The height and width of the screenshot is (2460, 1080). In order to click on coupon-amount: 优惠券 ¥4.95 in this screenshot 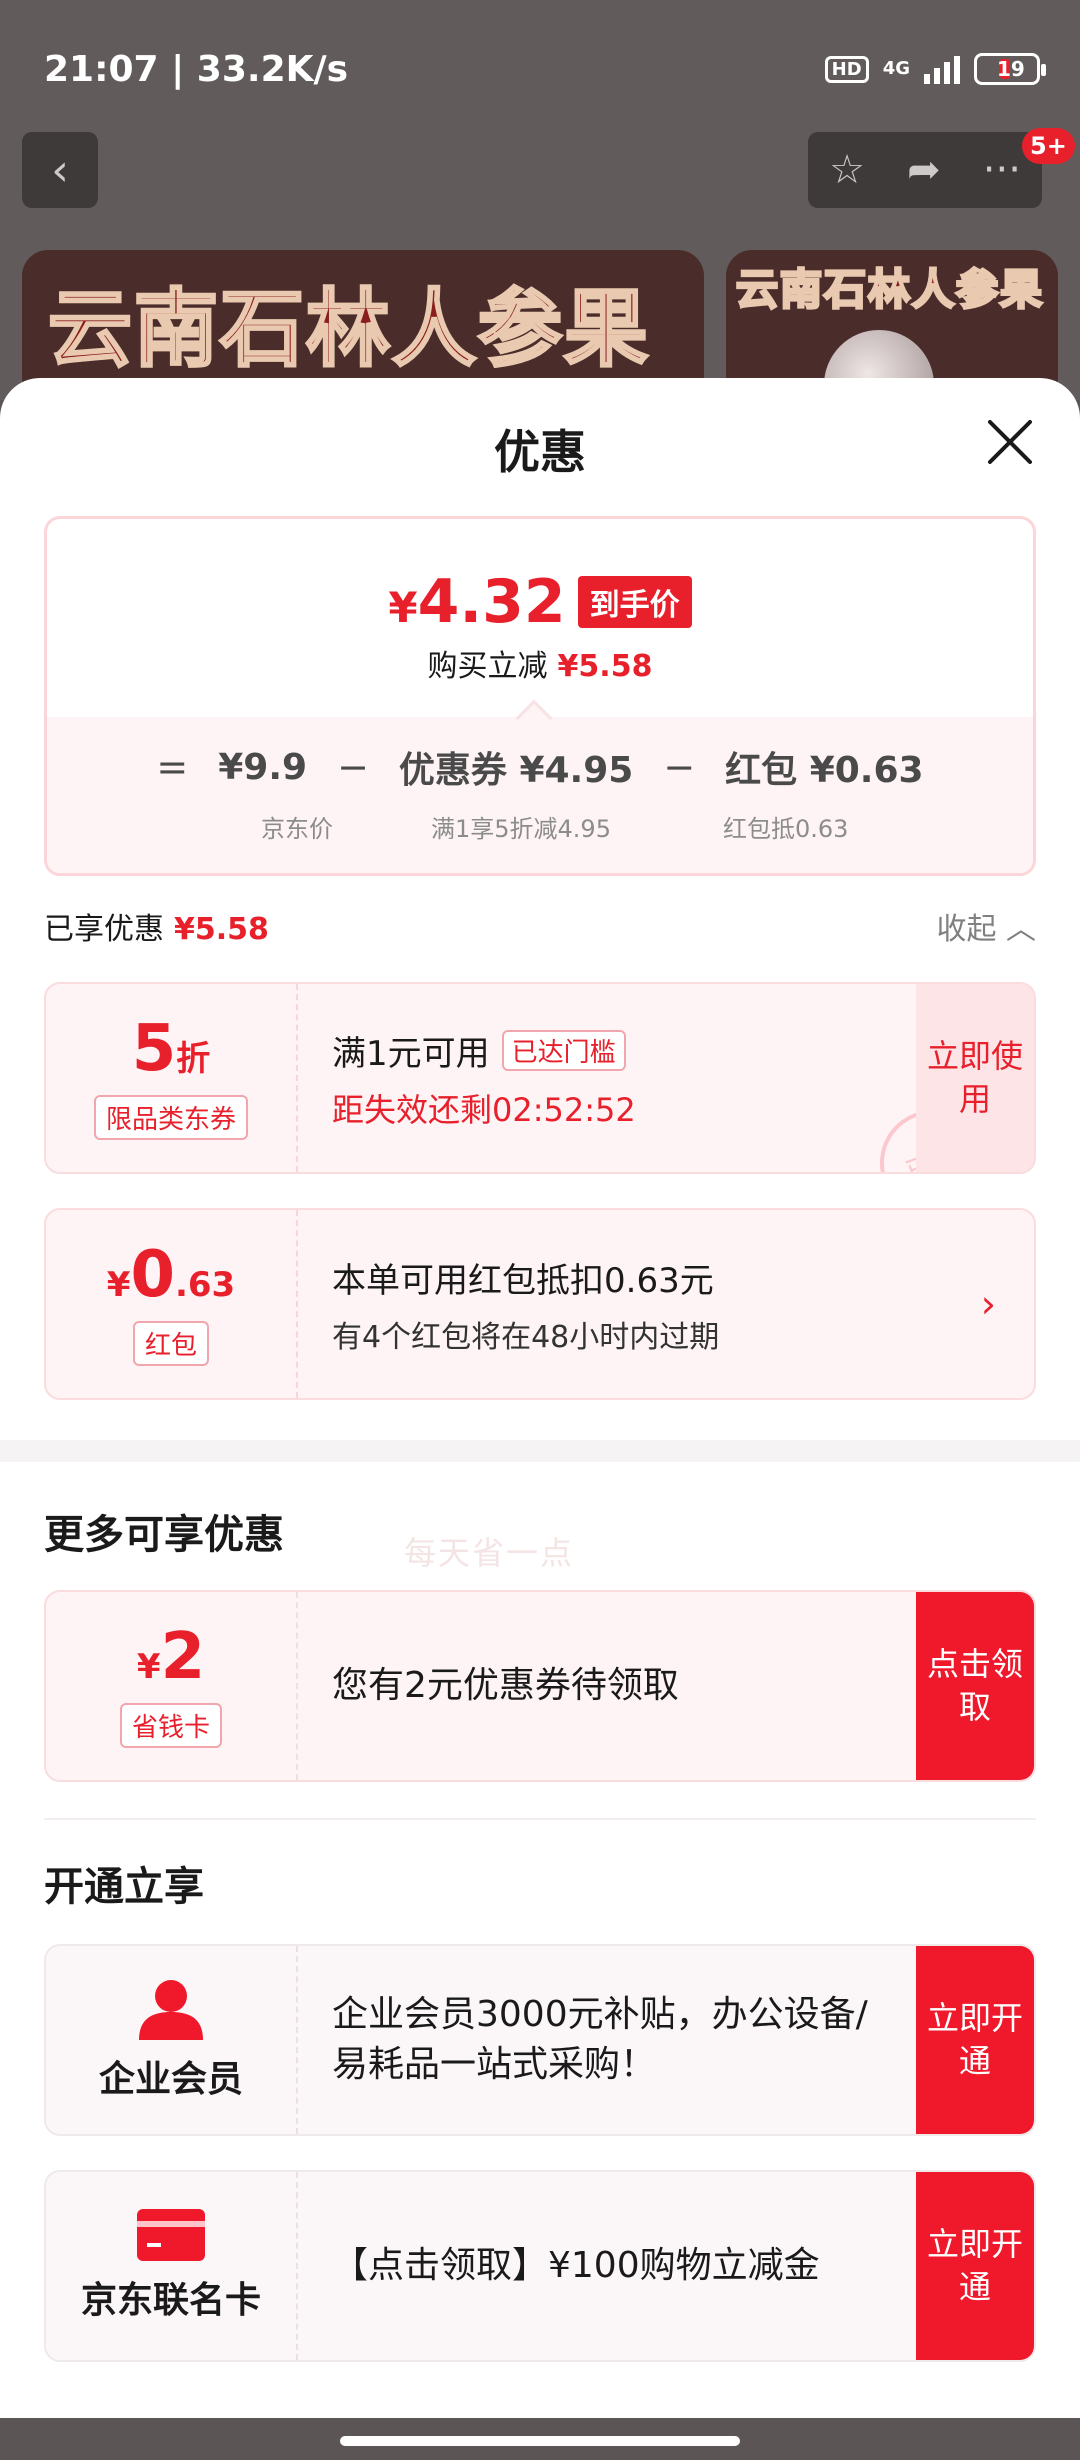, I will do `click(516, 770)`.